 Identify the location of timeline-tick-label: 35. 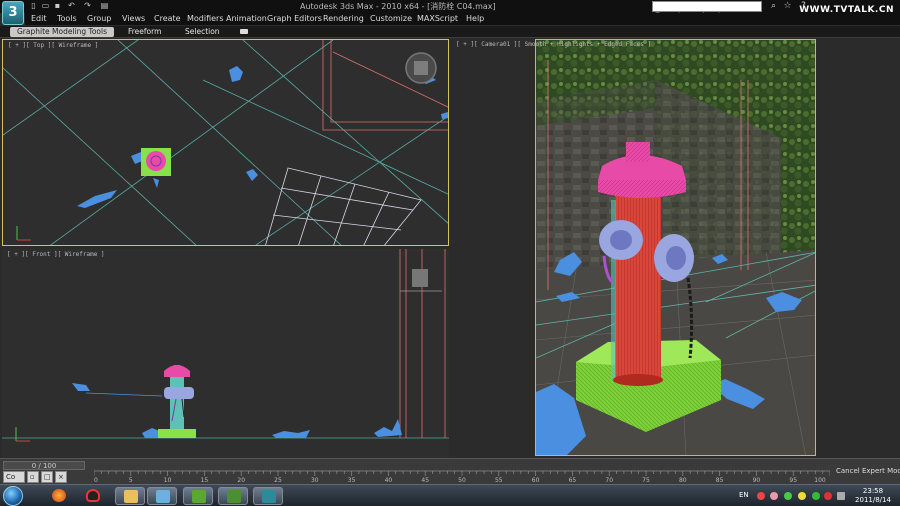
(352, 480).